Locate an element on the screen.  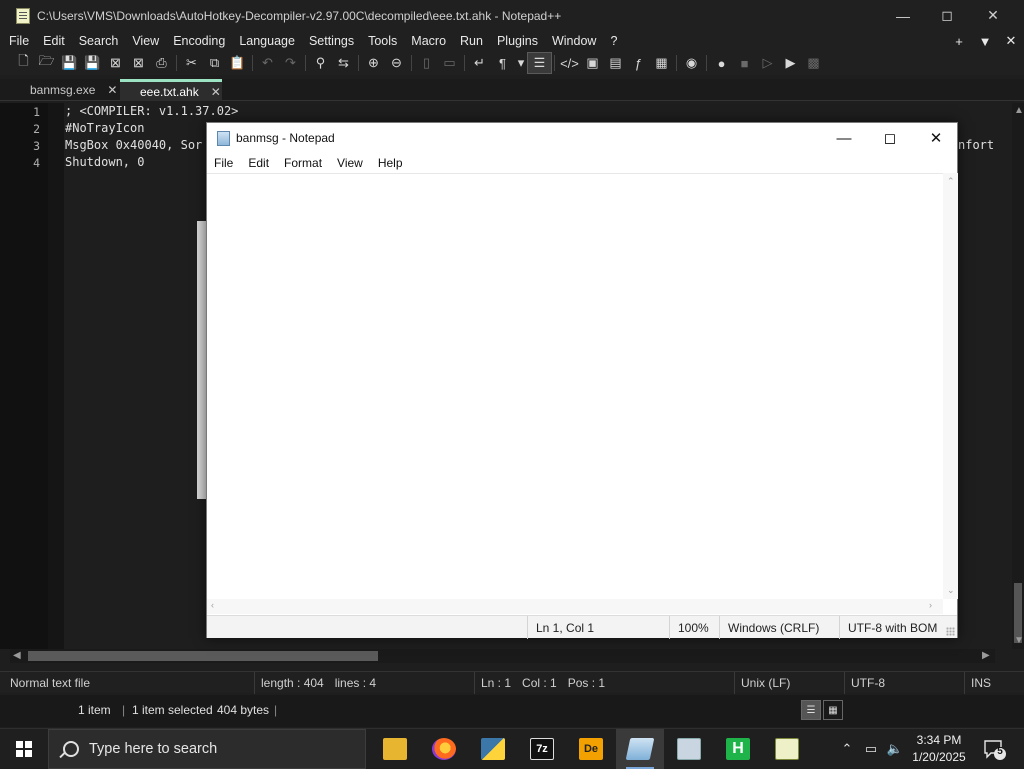
save-all-icon: 💾 is located at coordinates (92, 63).